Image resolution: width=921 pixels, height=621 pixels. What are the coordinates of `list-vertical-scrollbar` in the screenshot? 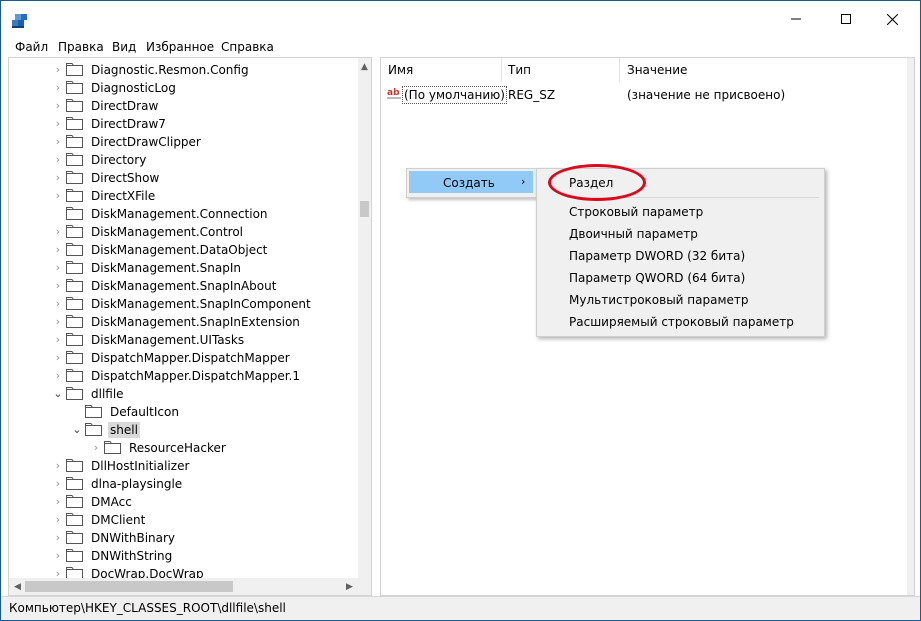 It's located at (910, 326).